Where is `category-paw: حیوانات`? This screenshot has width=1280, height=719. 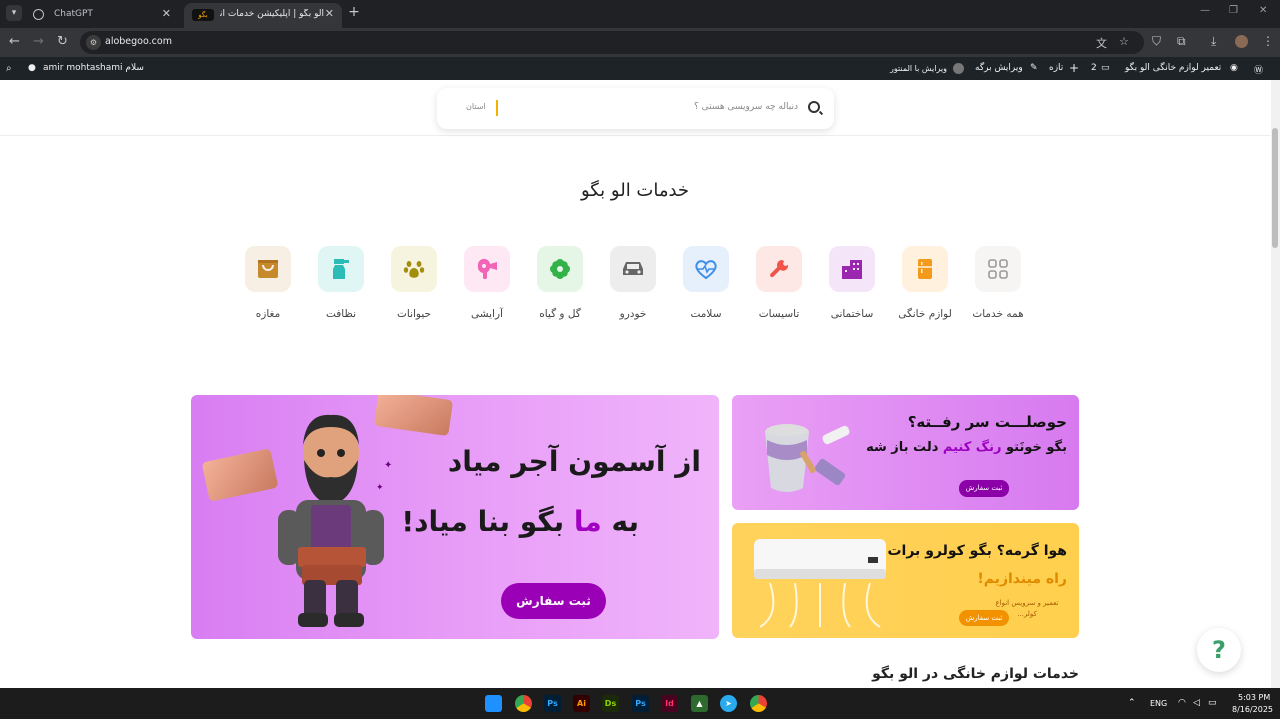
category-paw: حیوانات is located at coordinates (414, 283).